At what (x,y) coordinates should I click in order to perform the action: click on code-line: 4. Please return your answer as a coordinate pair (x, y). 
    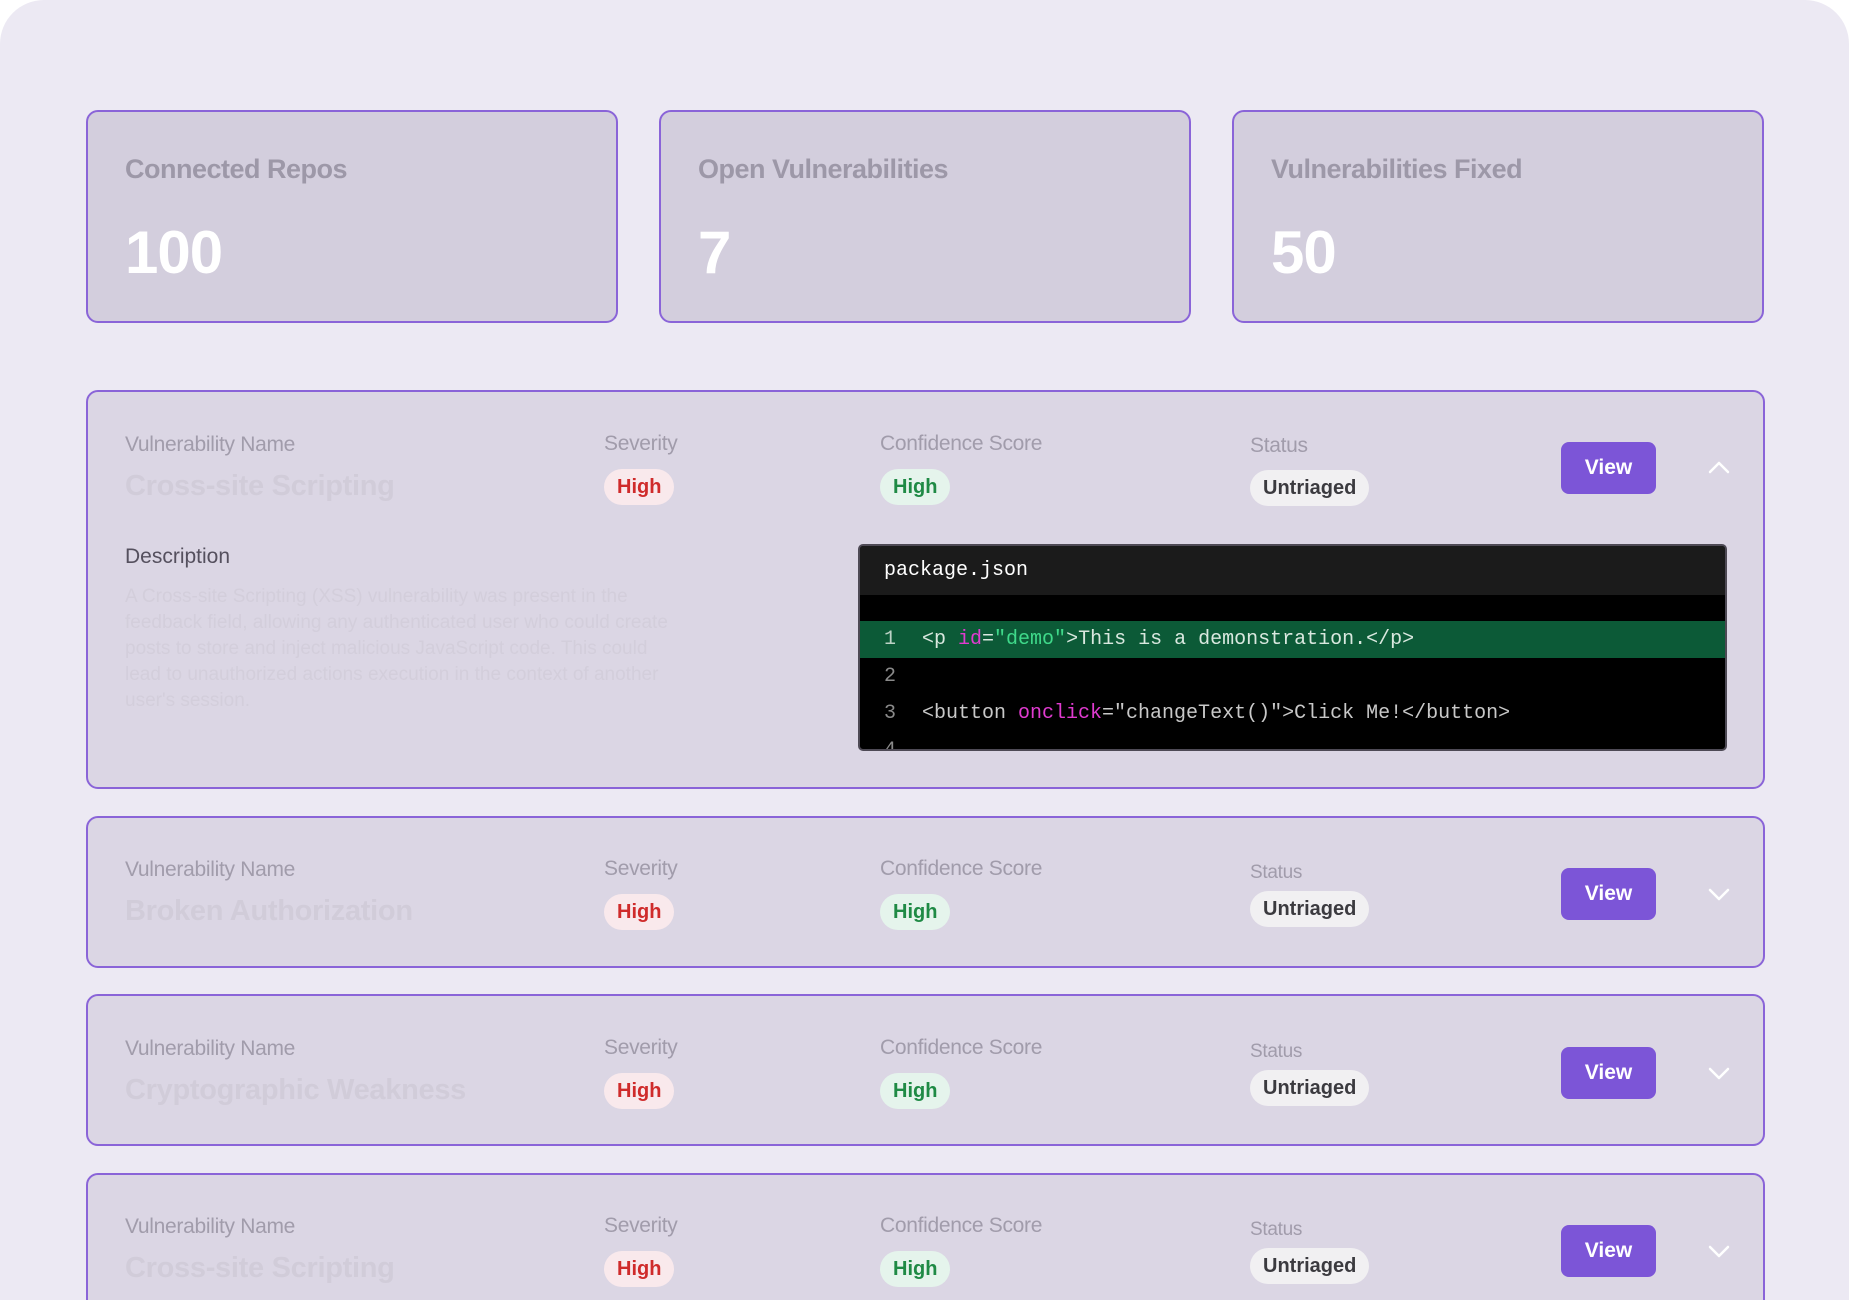
    Looking at the image, I should click on (1292, 741).